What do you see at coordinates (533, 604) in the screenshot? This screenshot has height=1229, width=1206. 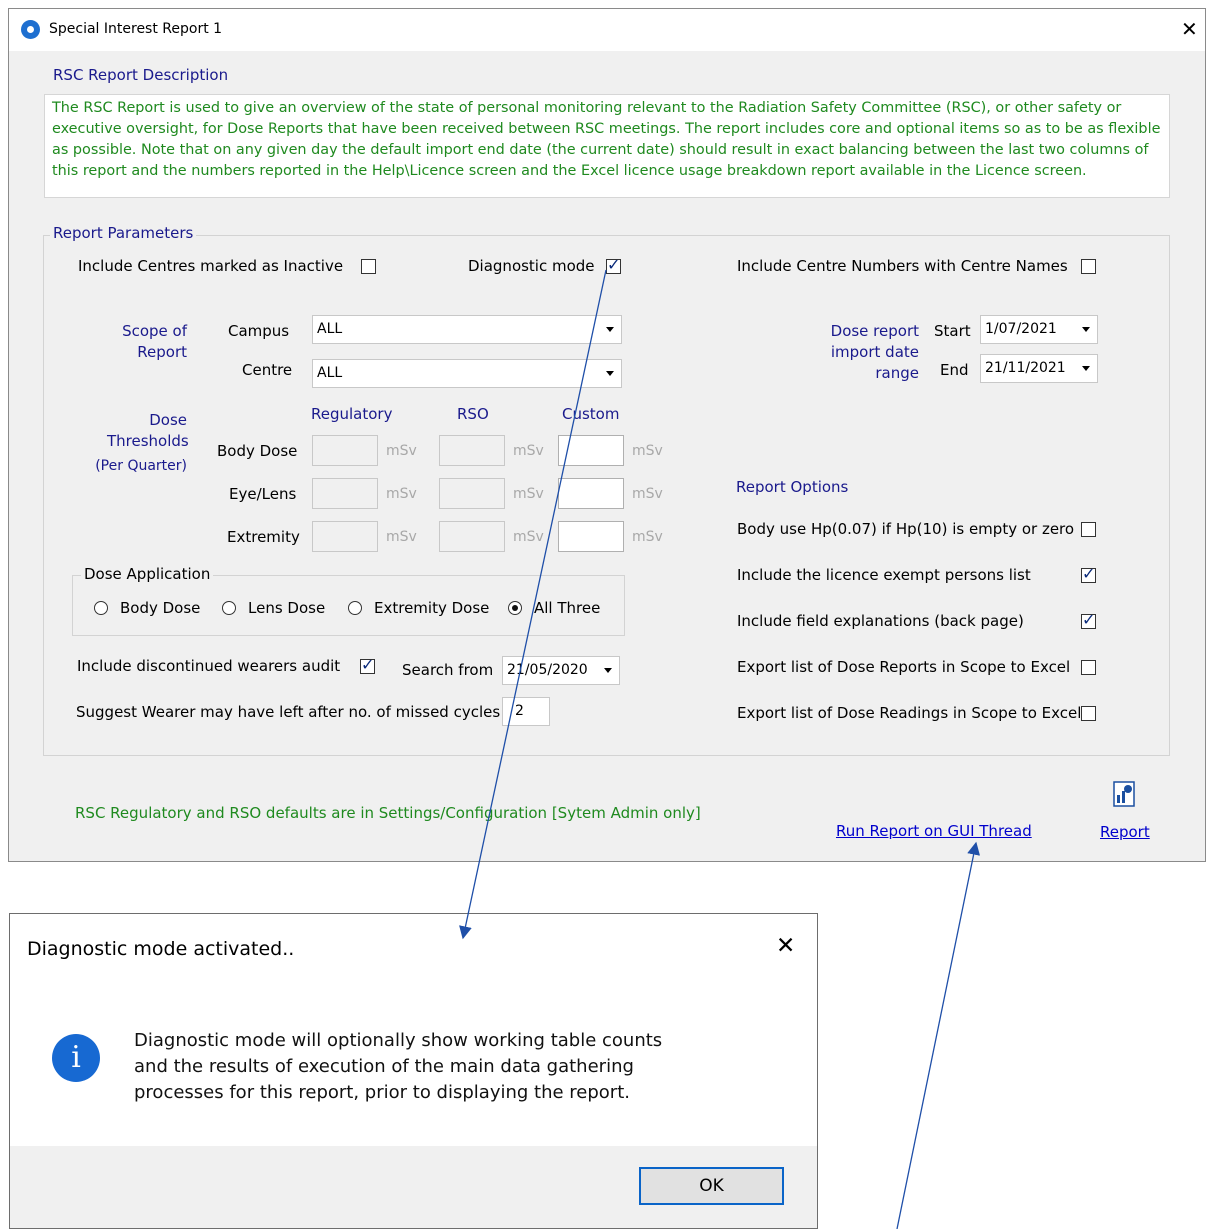 I see `arrow-diagnostic-to-dialog` at bounding box center [533, 604].